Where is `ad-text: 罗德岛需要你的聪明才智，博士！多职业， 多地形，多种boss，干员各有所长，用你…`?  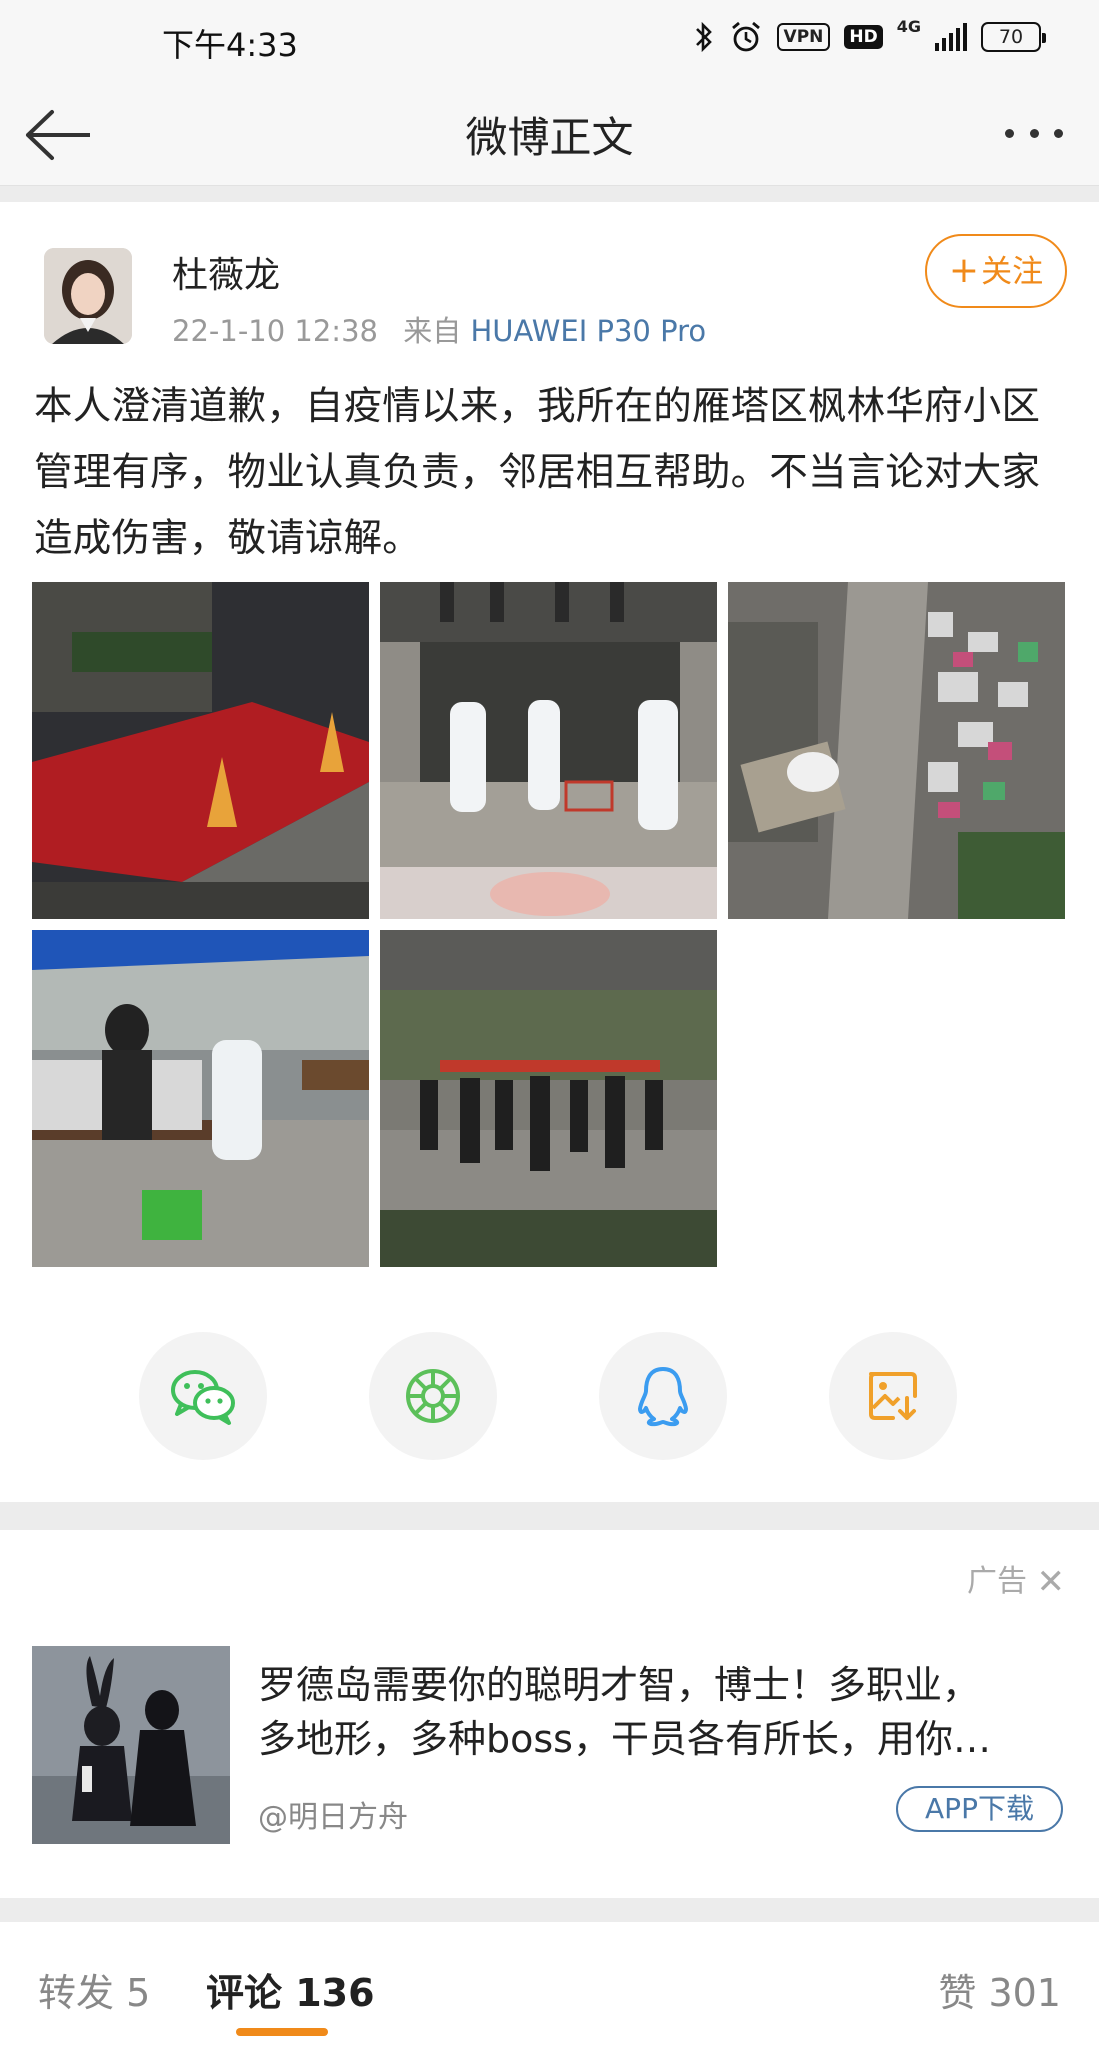
ad-text: 罗德岛需要你的聪明才智，博士！多职业， 多地形，多种boss，干员各有所长，用你… is located at coordinates (658, 1712).